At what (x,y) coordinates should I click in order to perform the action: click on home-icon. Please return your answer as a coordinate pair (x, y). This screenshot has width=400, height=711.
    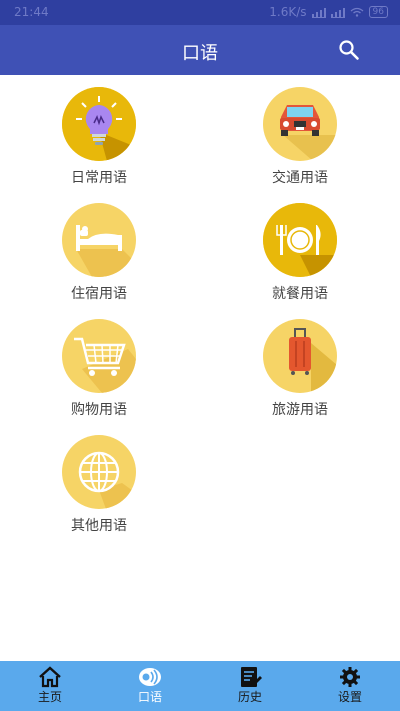
    Looking at the image, I should click on (50, 677).